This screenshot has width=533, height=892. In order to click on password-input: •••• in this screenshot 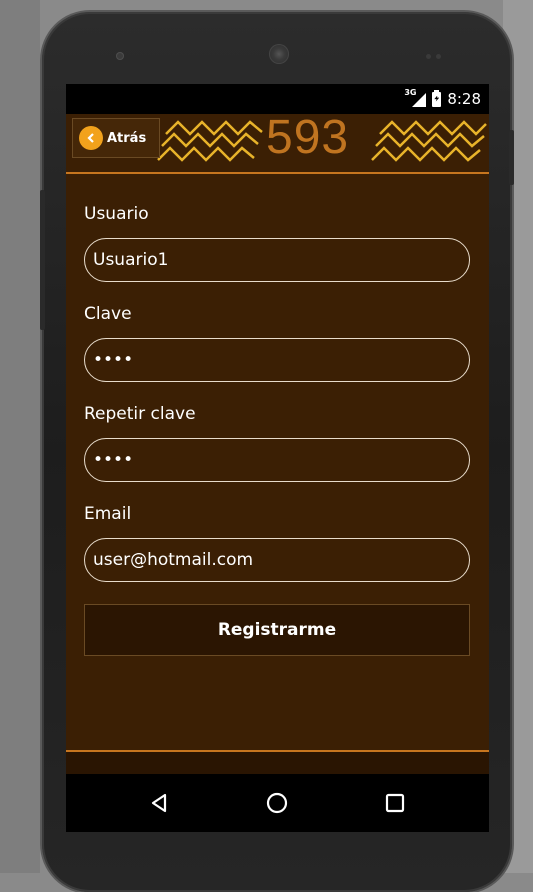, I will do `click(277, 360)`.